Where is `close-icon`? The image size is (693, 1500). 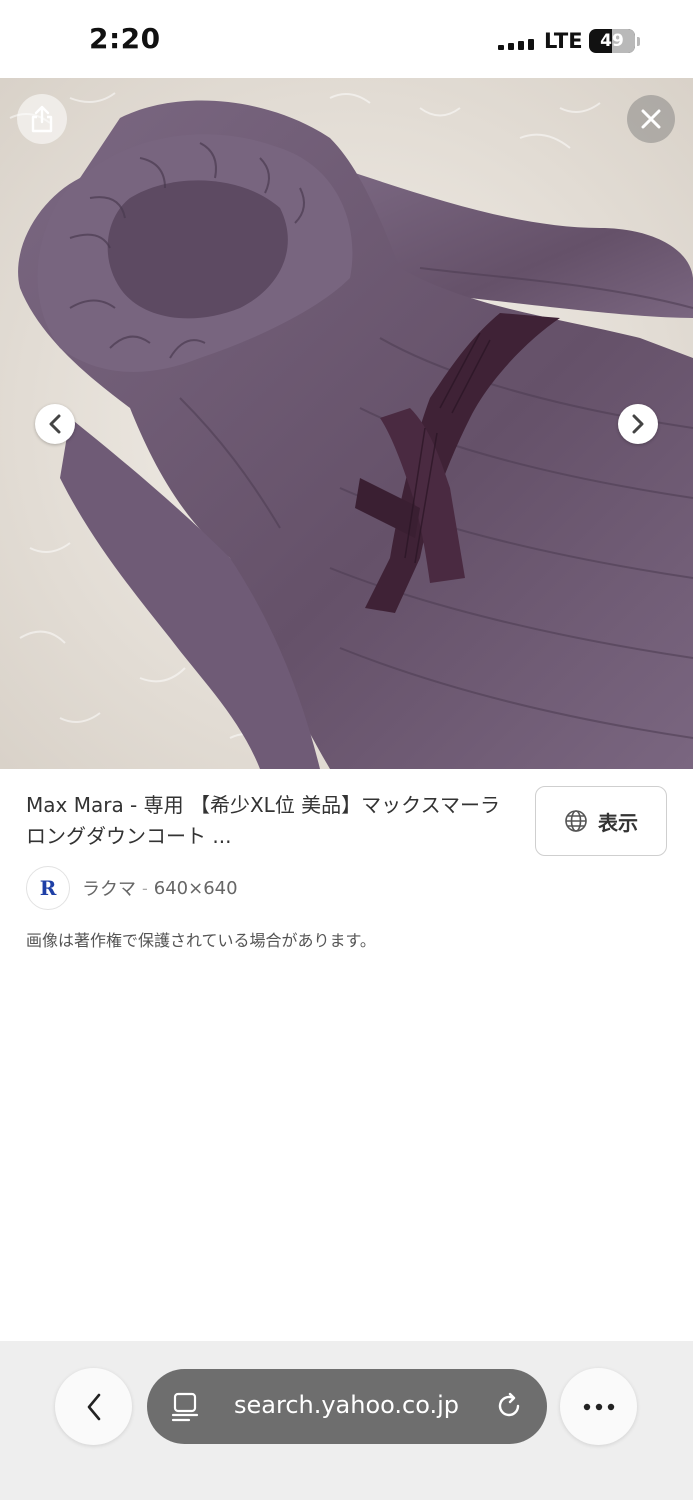
close-icon is located at coordinates (651, 119).